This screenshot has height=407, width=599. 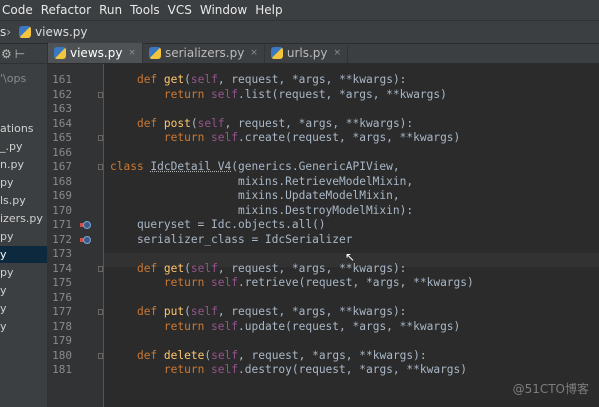 I want to click on code-token: mixins.UpdateModelMixin,, so click(x=255, y=195).